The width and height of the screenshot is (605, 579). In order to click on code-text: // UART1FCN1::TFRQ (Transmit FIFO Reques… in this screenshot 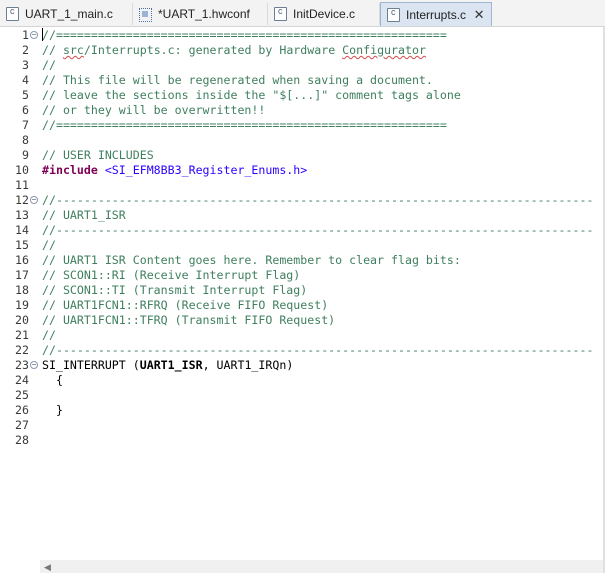, I will do `click(189, 320)`.